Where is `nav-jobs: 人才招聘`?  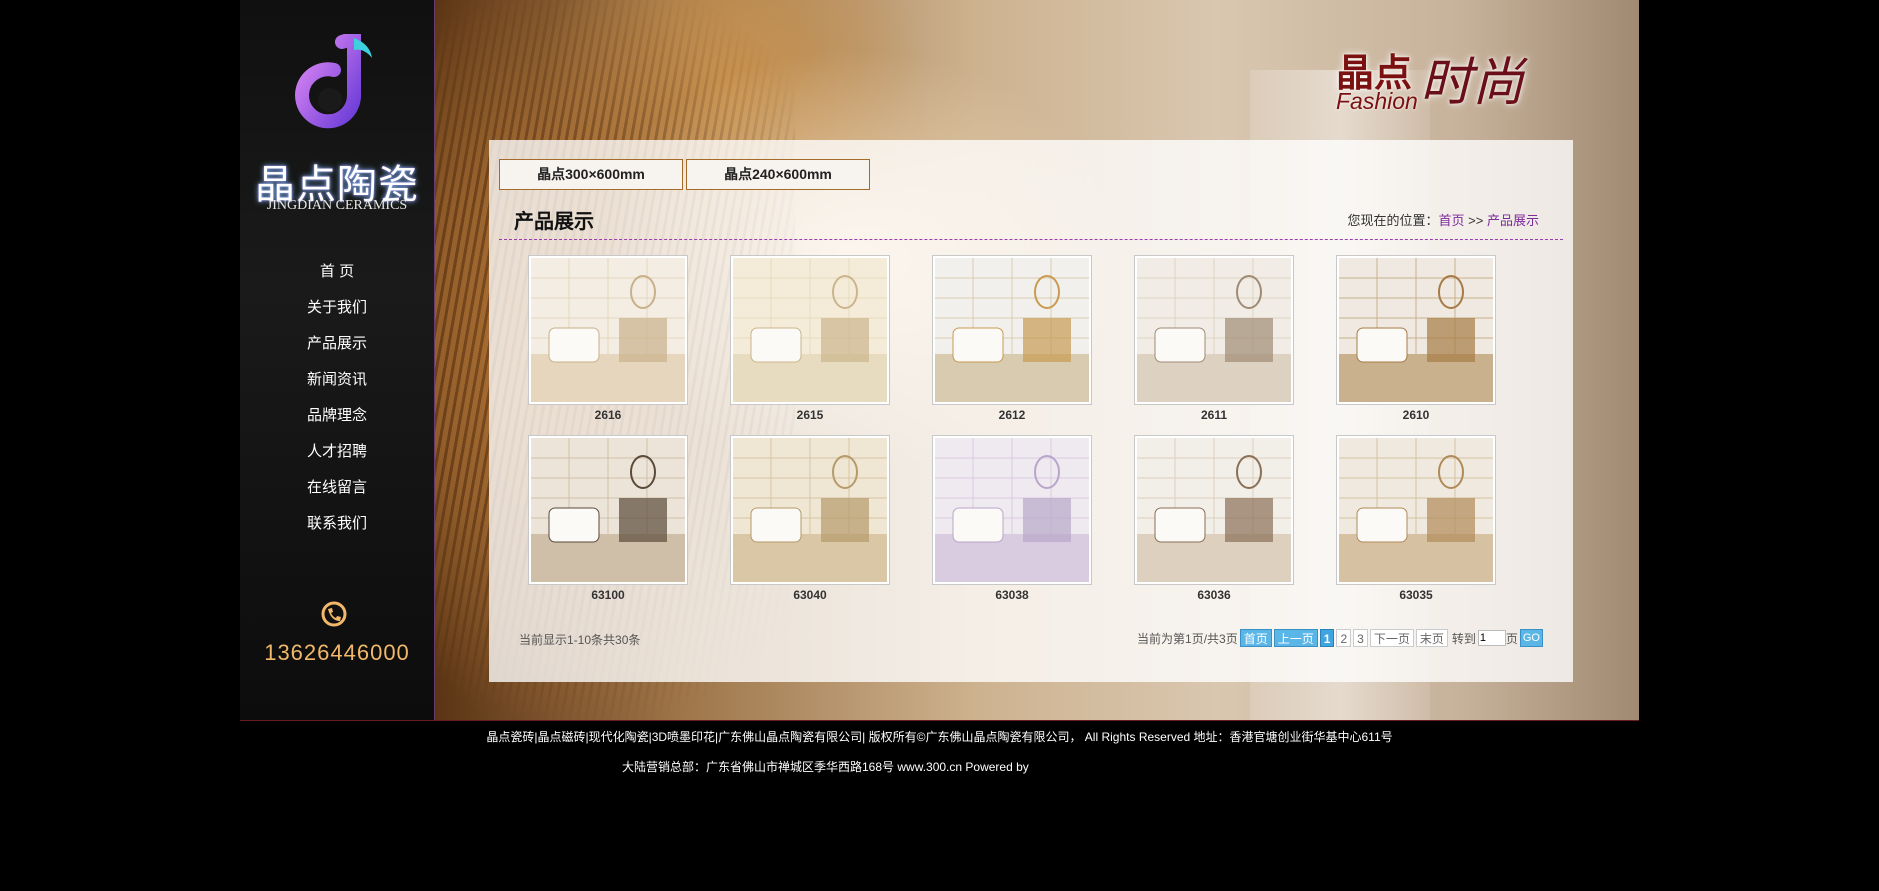 nav-jobs: 人才招聘 is located at coordinates (337, 456).